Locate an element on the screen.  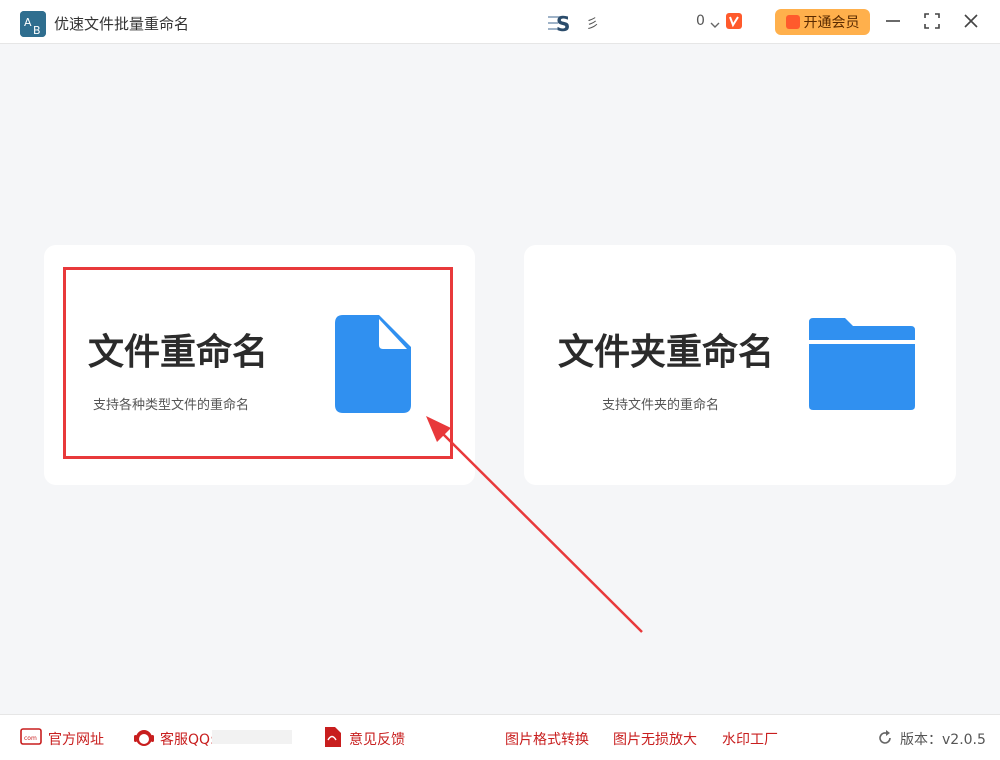
support-qq-label: 客服QQ: is located at coordinates (187, 739).